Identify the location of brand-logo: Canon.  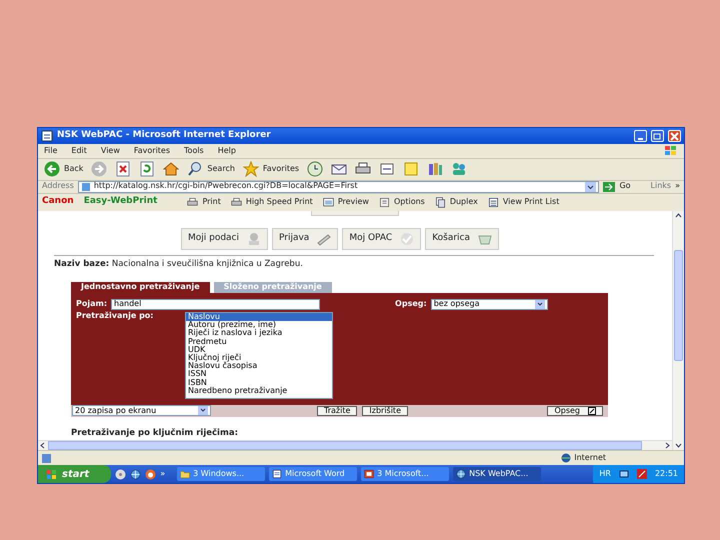
(58, 202).